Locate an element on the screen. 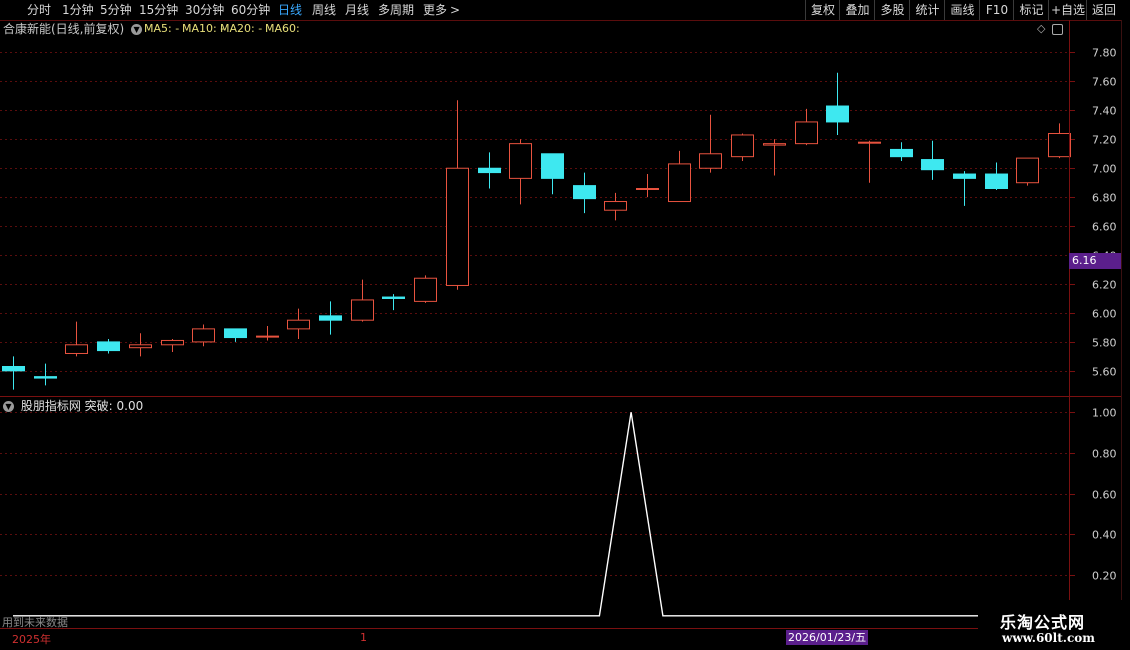 The image size is (1130, 650). period-tab-15min: 15分钟 is located at coordinates (158, 10).